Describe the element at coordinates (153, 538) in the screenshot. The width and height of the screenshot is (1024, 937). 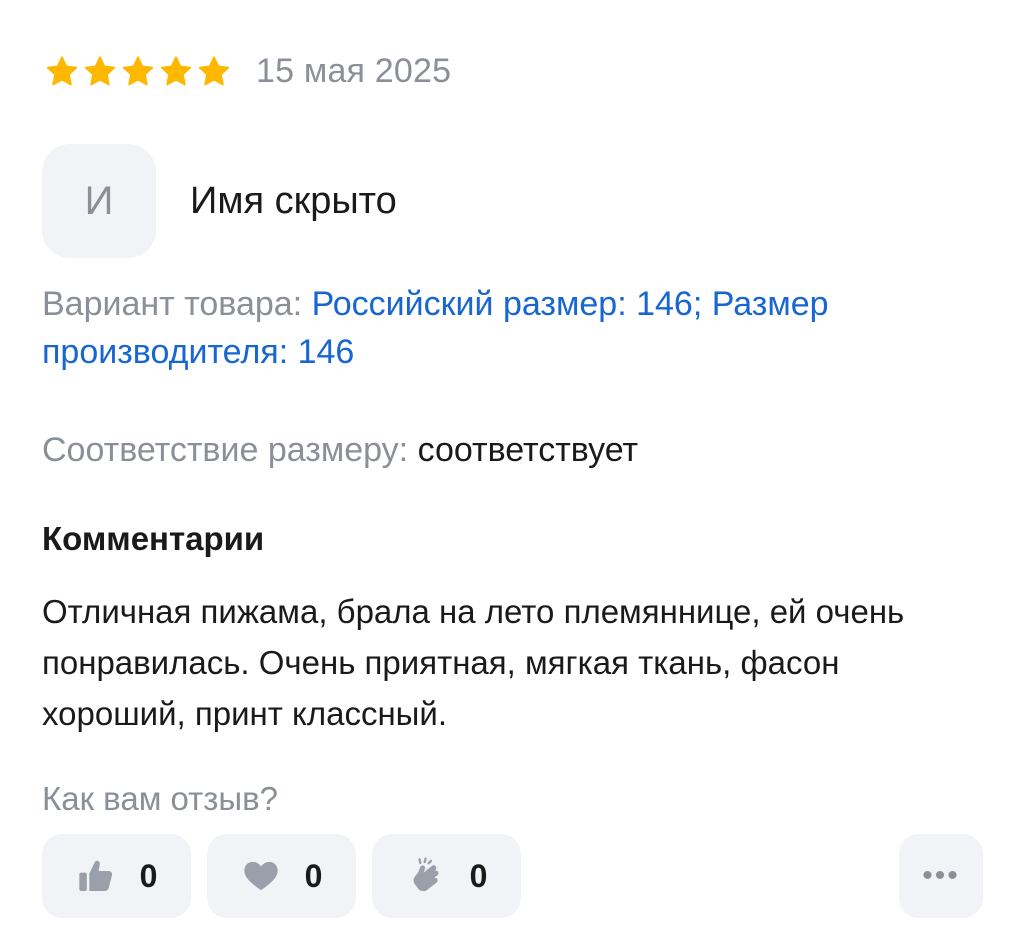
I see `comments-title: Комментарии` at that location.